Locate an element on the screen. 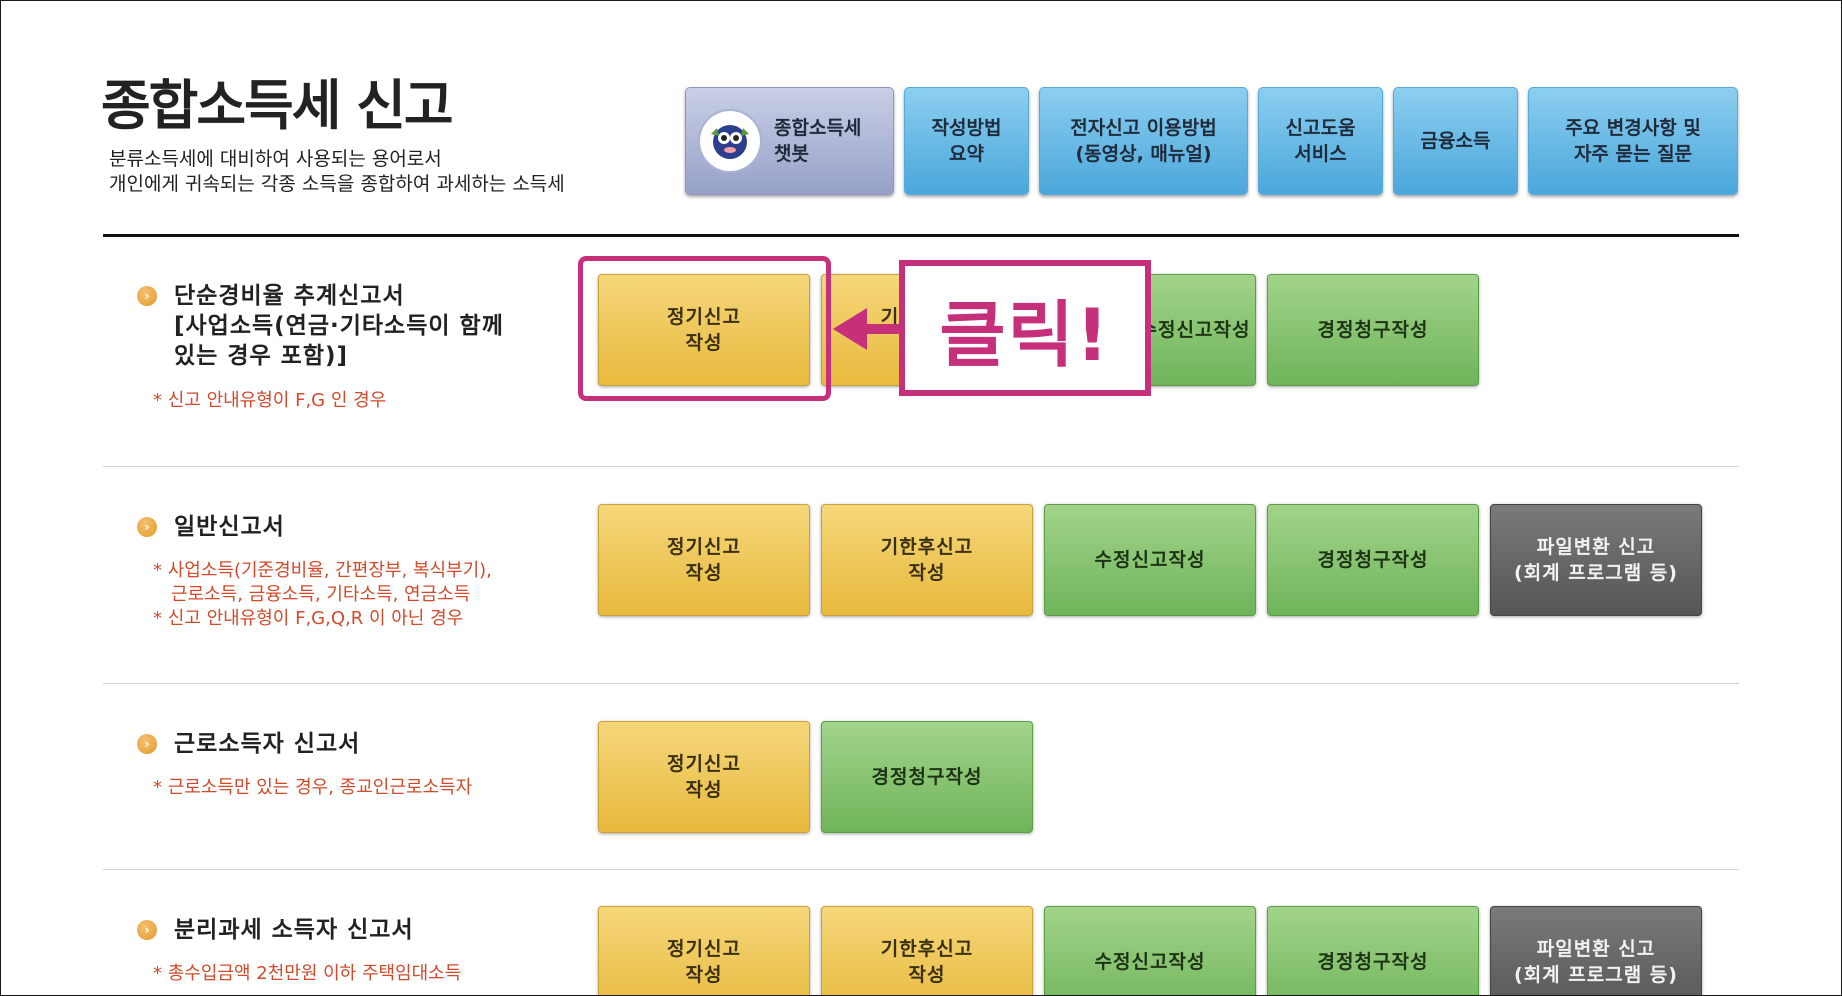  section-separate-taxation-title: › 분리과세 소득자 신고서 is located at coordinates (275, 930).